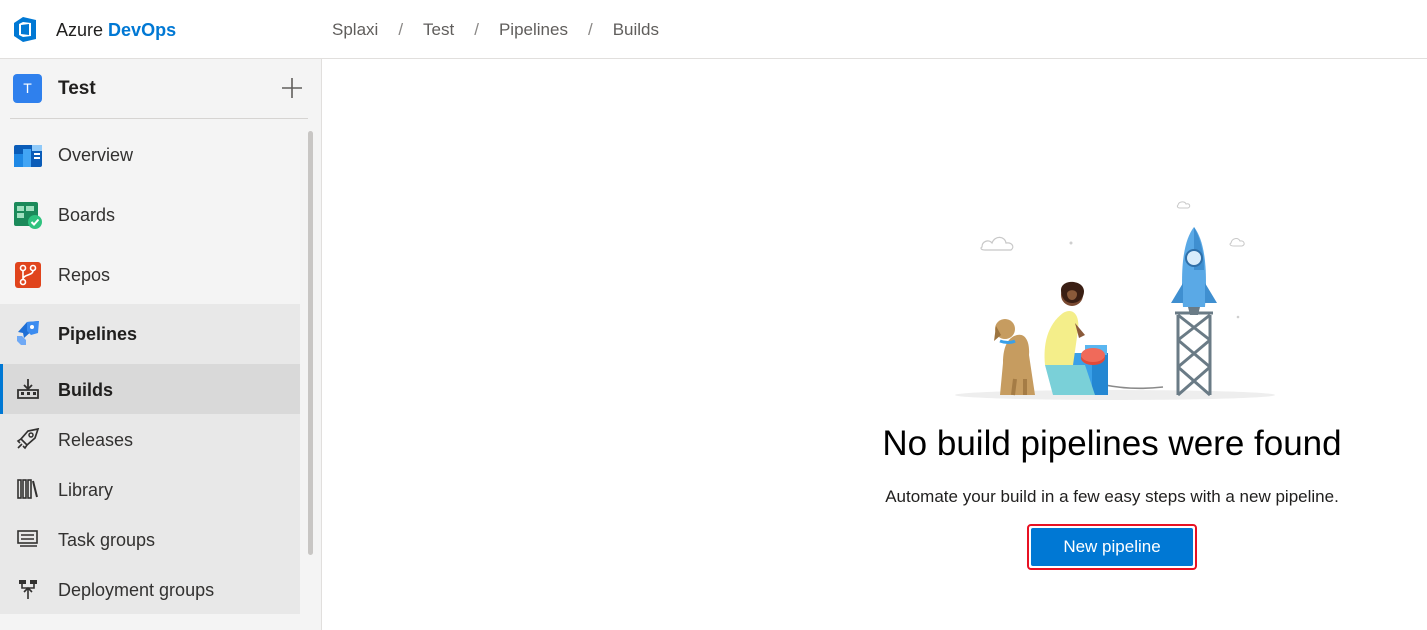 The image size is (1427, 630). Describe the element at coordinates (161, 89) in the screenshot. I see `project-header: T Test` at that location.